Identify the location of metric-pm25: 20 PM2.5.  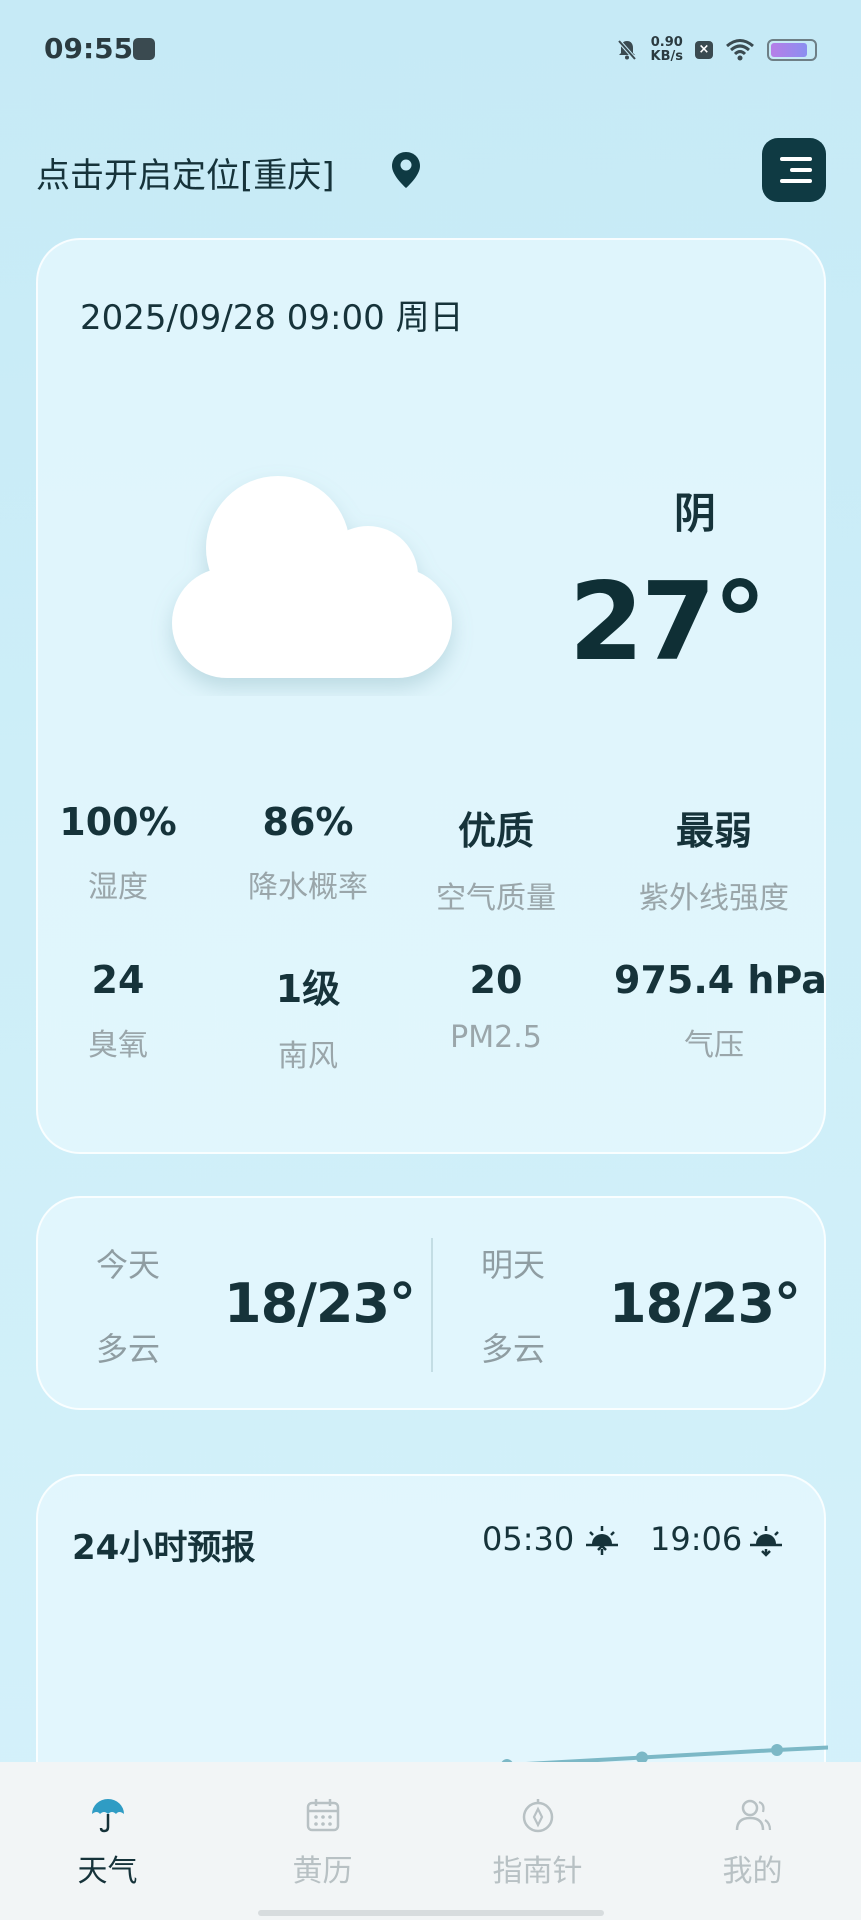
(496, 1006).